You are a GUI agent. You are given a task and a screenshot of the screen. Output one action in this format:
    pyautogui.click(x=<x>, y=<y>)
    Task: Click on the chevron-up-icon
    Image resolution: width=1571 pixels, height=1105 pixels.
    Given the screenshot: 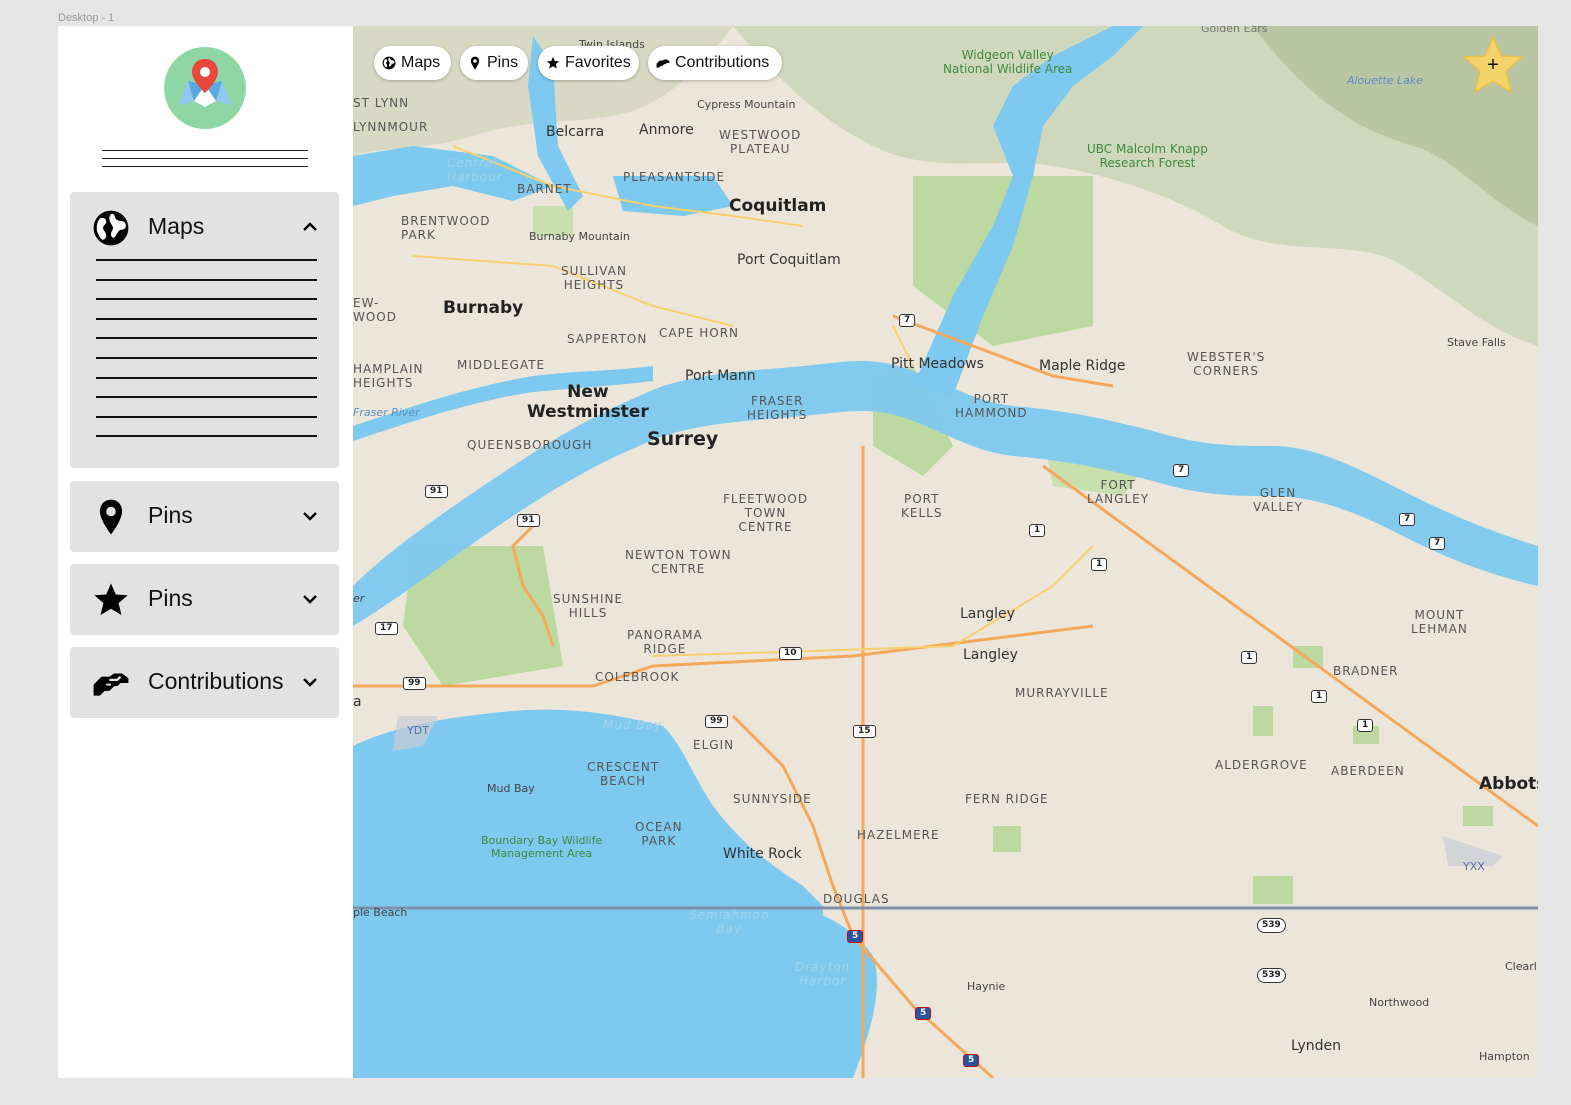 What is the action you would take?
    pyautogui.click(x=310, y=227)
    